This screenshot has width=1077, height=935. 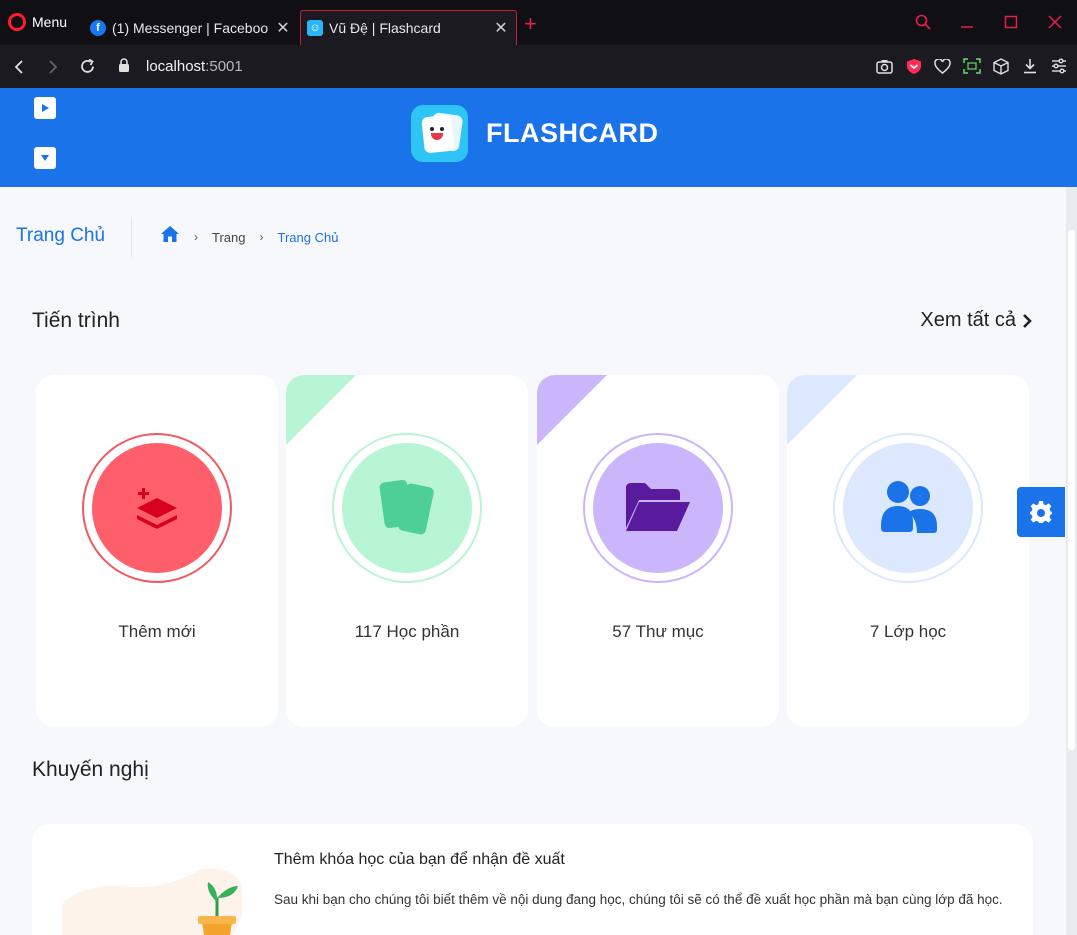 What do you see at coordinates (1071, 490) in the screenshot?
I see `scrollbar-thumb` at bounding box center [1071, 490].